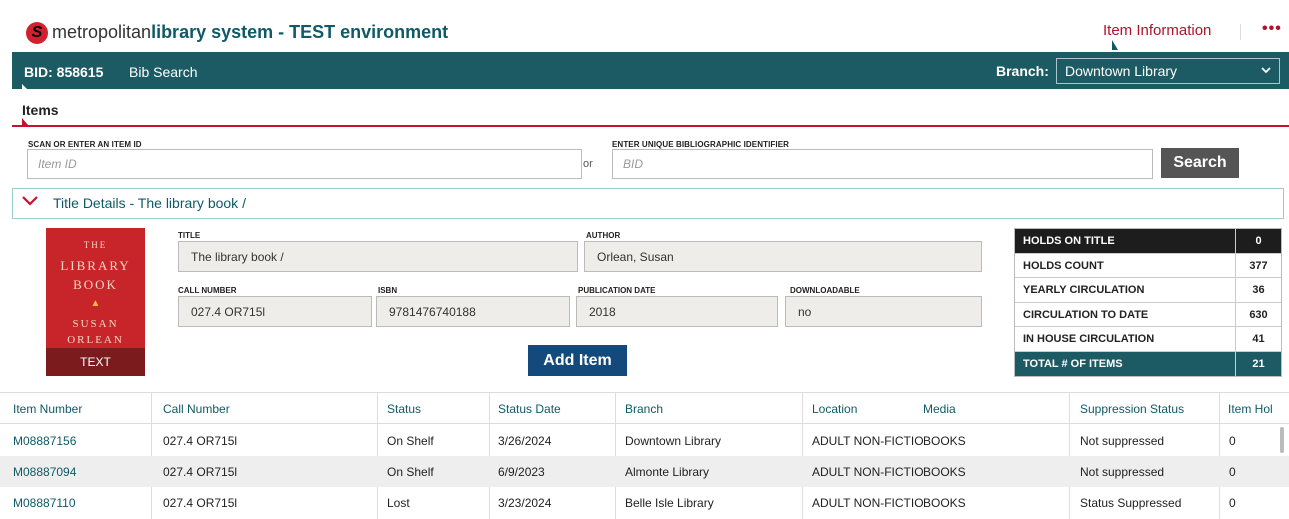 The height and width of the screenshot is (519, 1289). What do you see at coordinates (44, 441) in the screenshot?
I see `item-number-link: M08887156` at bounding box center [44, 441].